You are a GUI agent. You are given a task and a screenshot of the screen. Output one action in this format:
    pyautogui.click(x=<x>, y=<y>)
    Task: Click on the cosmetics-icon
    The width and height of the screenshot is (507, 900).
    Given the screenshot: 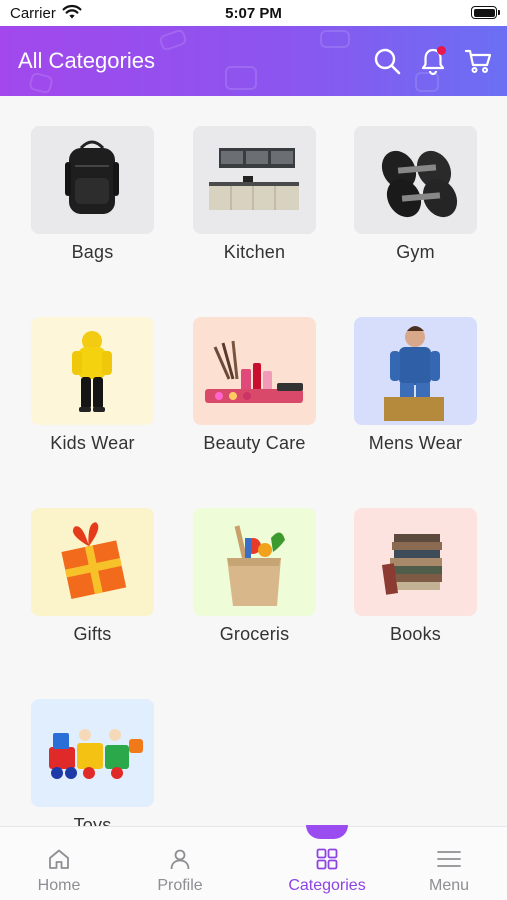 What is the action you would take?
    pyautogui.click(x=254, y=371)
    